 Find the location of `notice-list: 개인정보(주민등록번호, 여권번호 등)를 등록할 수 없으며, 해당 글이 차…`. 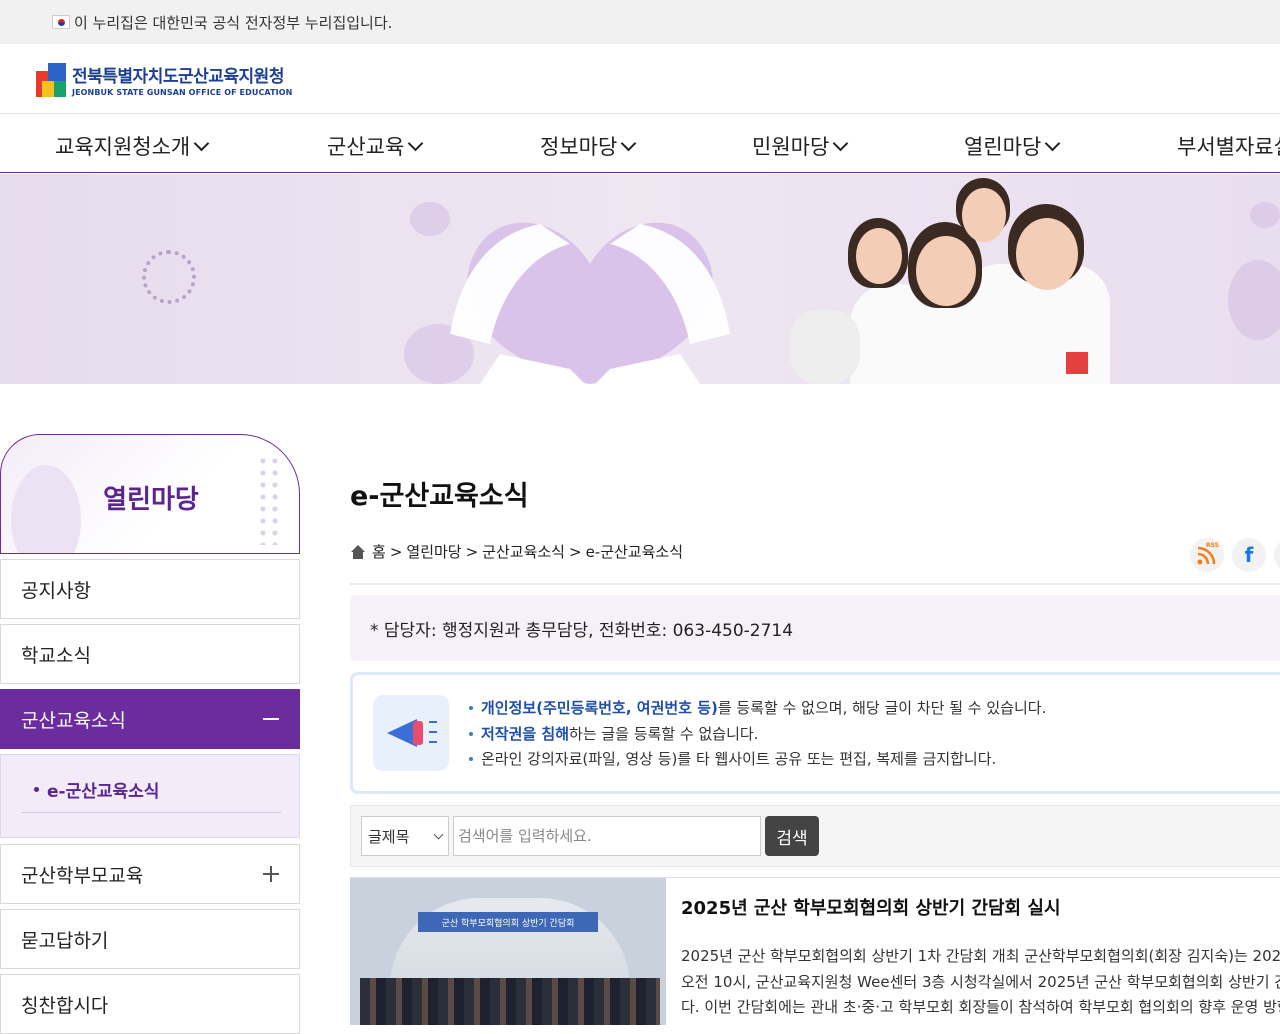

notice-list: 개인정보(주민등록번호, 여권번호 등)를 등록할 수 없으며, 해당 글이 차… is located at coordinates (756, 735).